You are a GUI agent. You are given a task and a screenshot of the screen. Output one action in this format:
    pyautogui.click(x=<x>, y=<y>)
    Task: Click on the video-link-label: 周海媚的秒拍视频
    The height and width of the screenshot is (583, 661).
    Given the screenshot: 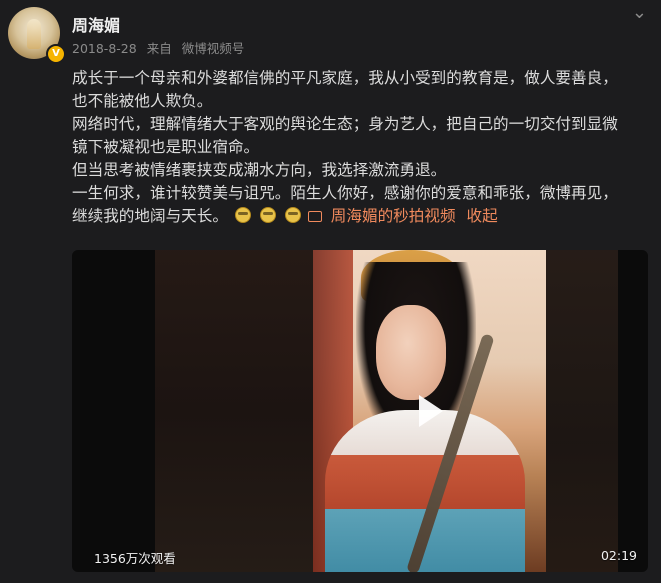 What is the action you would take?
    pyautogui.click(x=393, y=216)
    